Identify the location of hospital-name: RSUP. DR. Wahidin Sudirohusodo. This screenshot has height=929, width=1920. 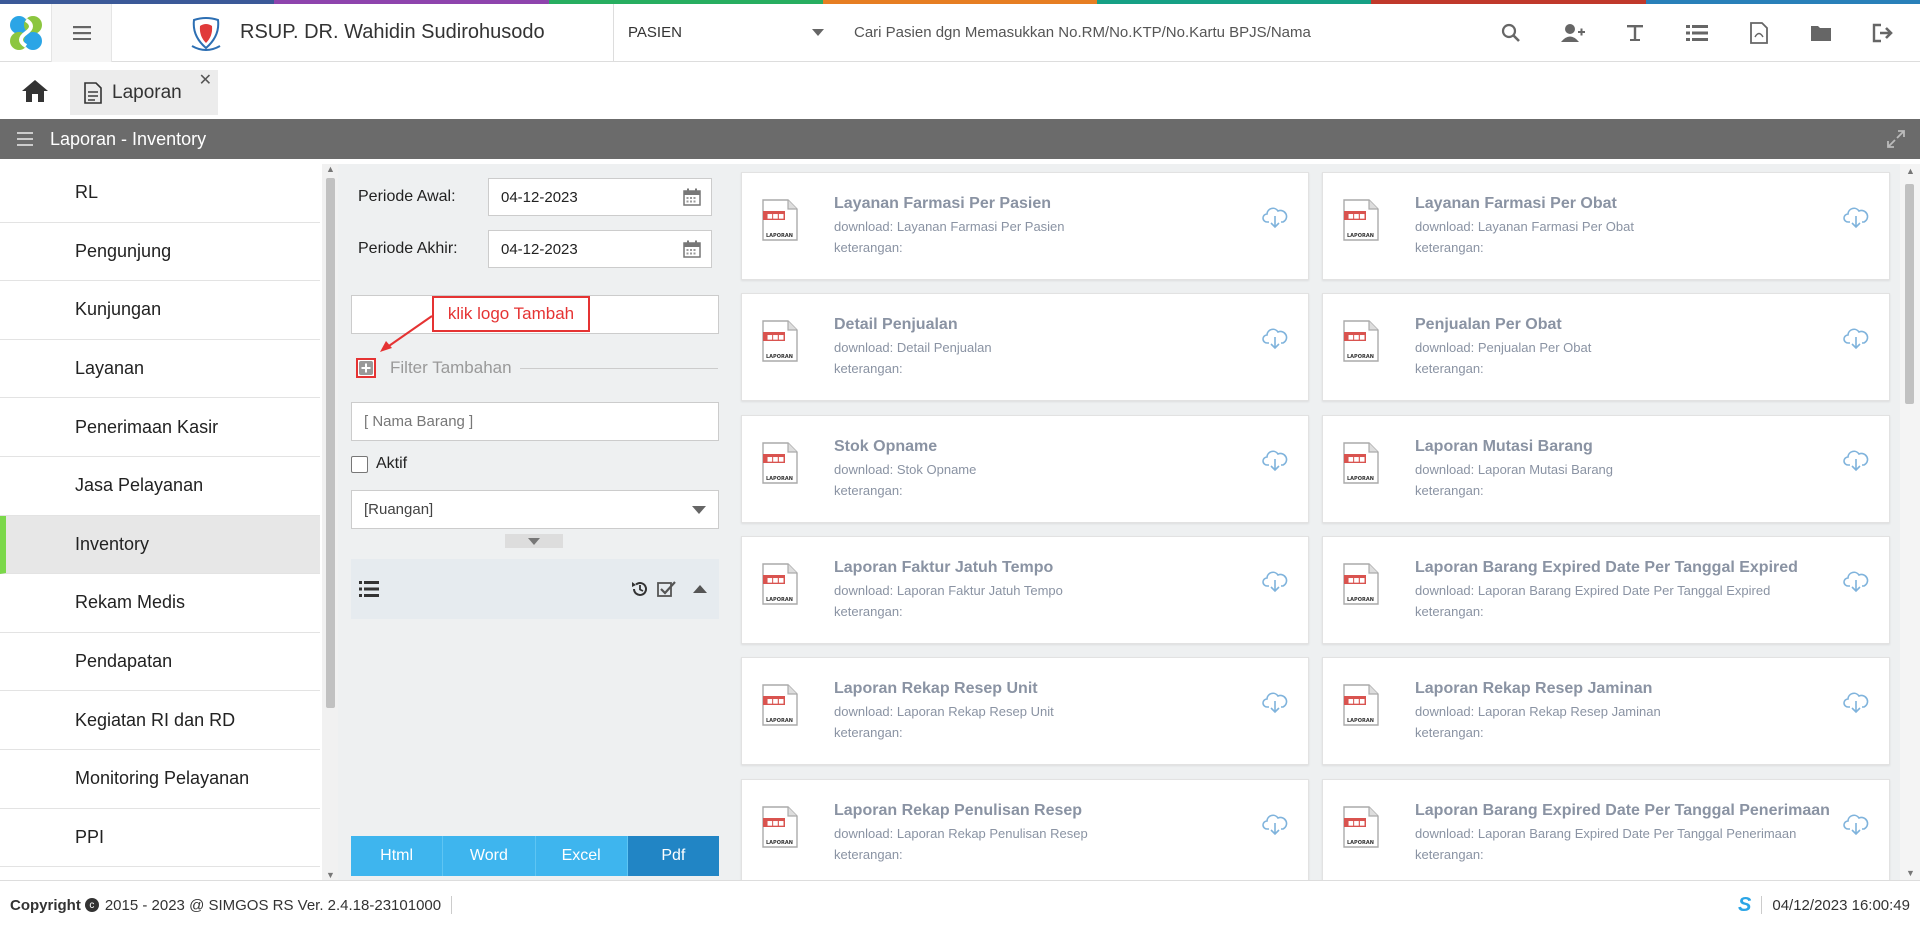
(392, 32).